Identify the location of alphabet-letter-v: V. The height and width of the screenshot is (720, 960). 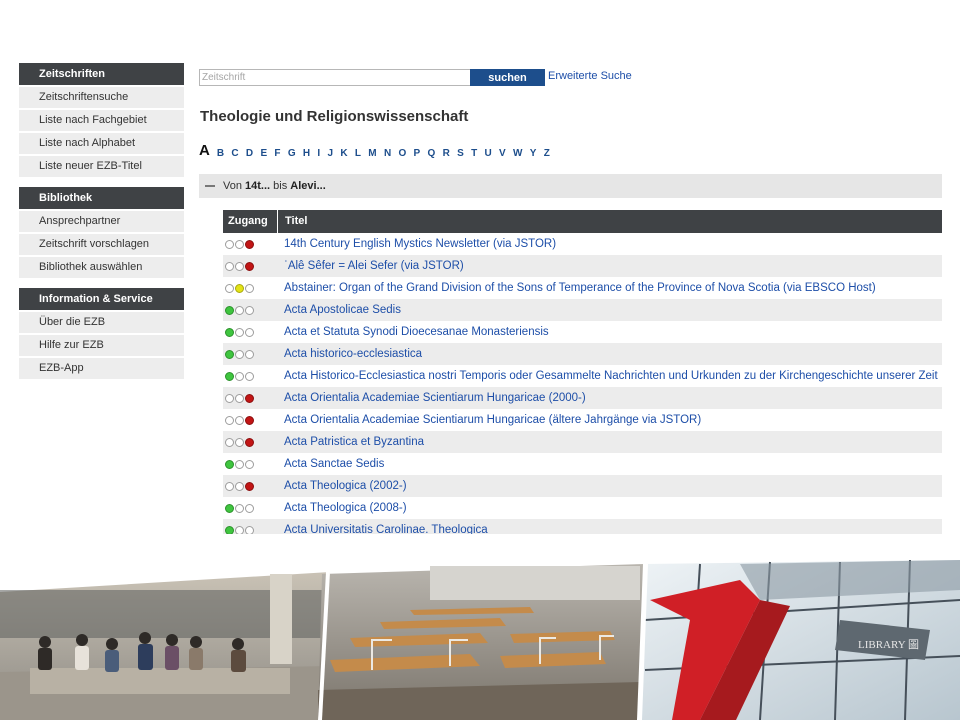
(502, 153).